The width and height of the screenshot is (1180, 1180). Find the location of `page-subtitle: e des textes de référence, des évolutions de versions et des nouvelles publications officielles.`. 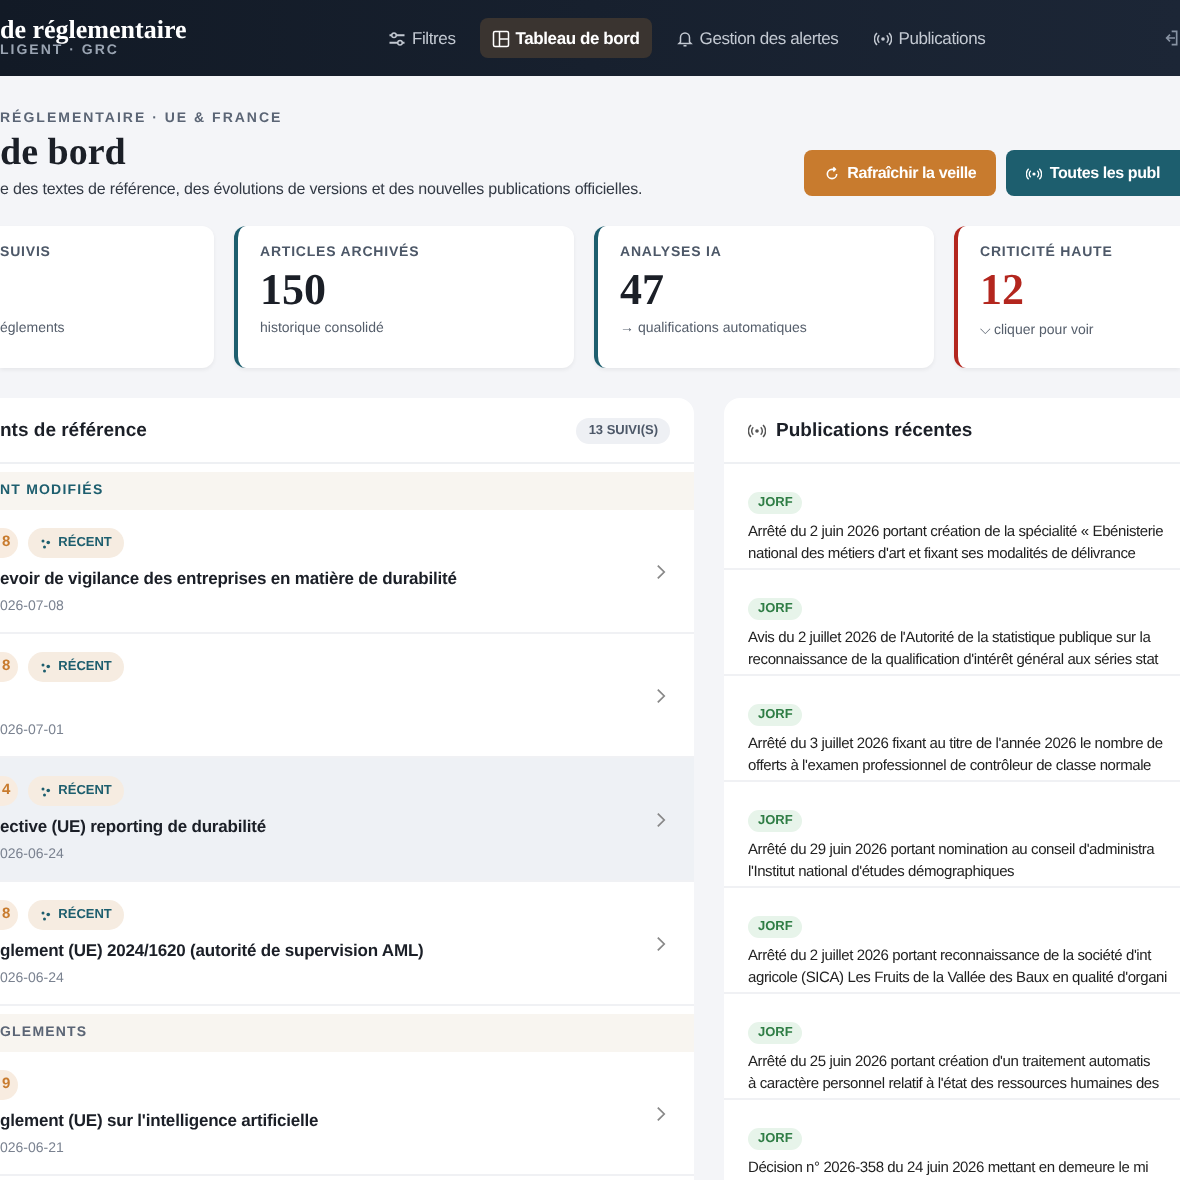

page-subtitle: e des textes de référence, des évolutions de versions et des nouvelles publications officielles. is located at coordinates (321, 189).